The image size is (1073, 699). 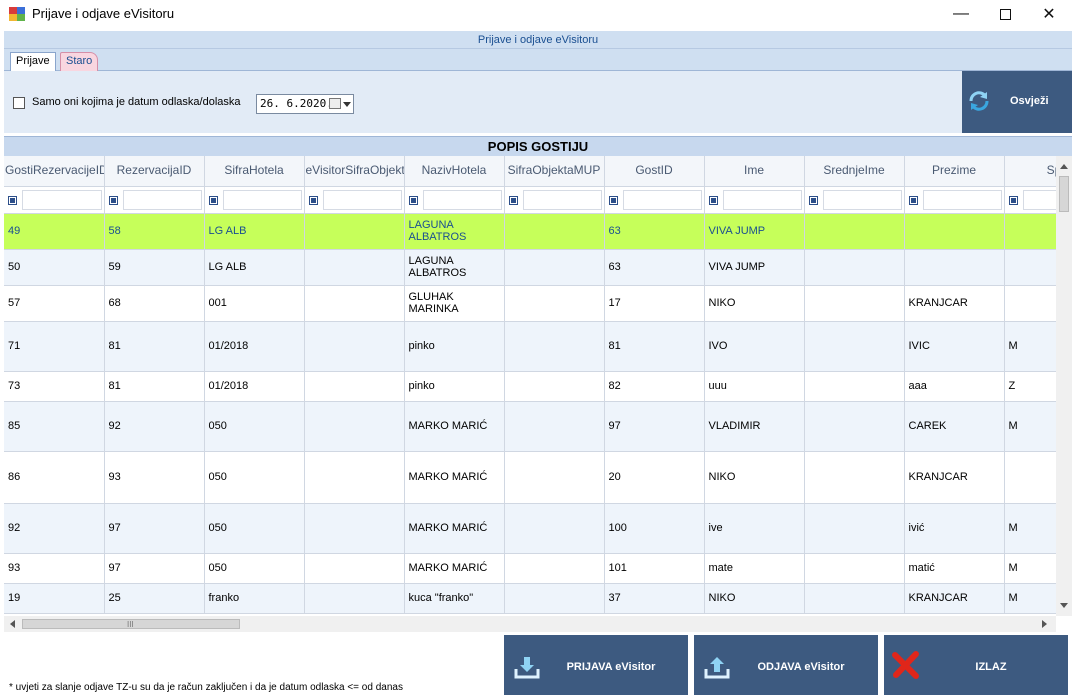 What do you see at coordinates (954, 346) in the screenshot?
I see `table-cell: IVIC` at bounding box center [954, 346].